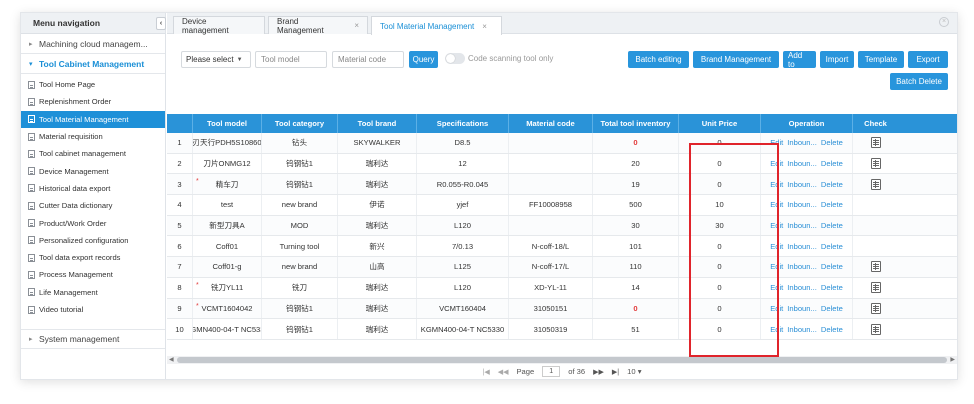 The image size is (974, 404). I want to click on category-select: Please select ▼, so click(216, 59).